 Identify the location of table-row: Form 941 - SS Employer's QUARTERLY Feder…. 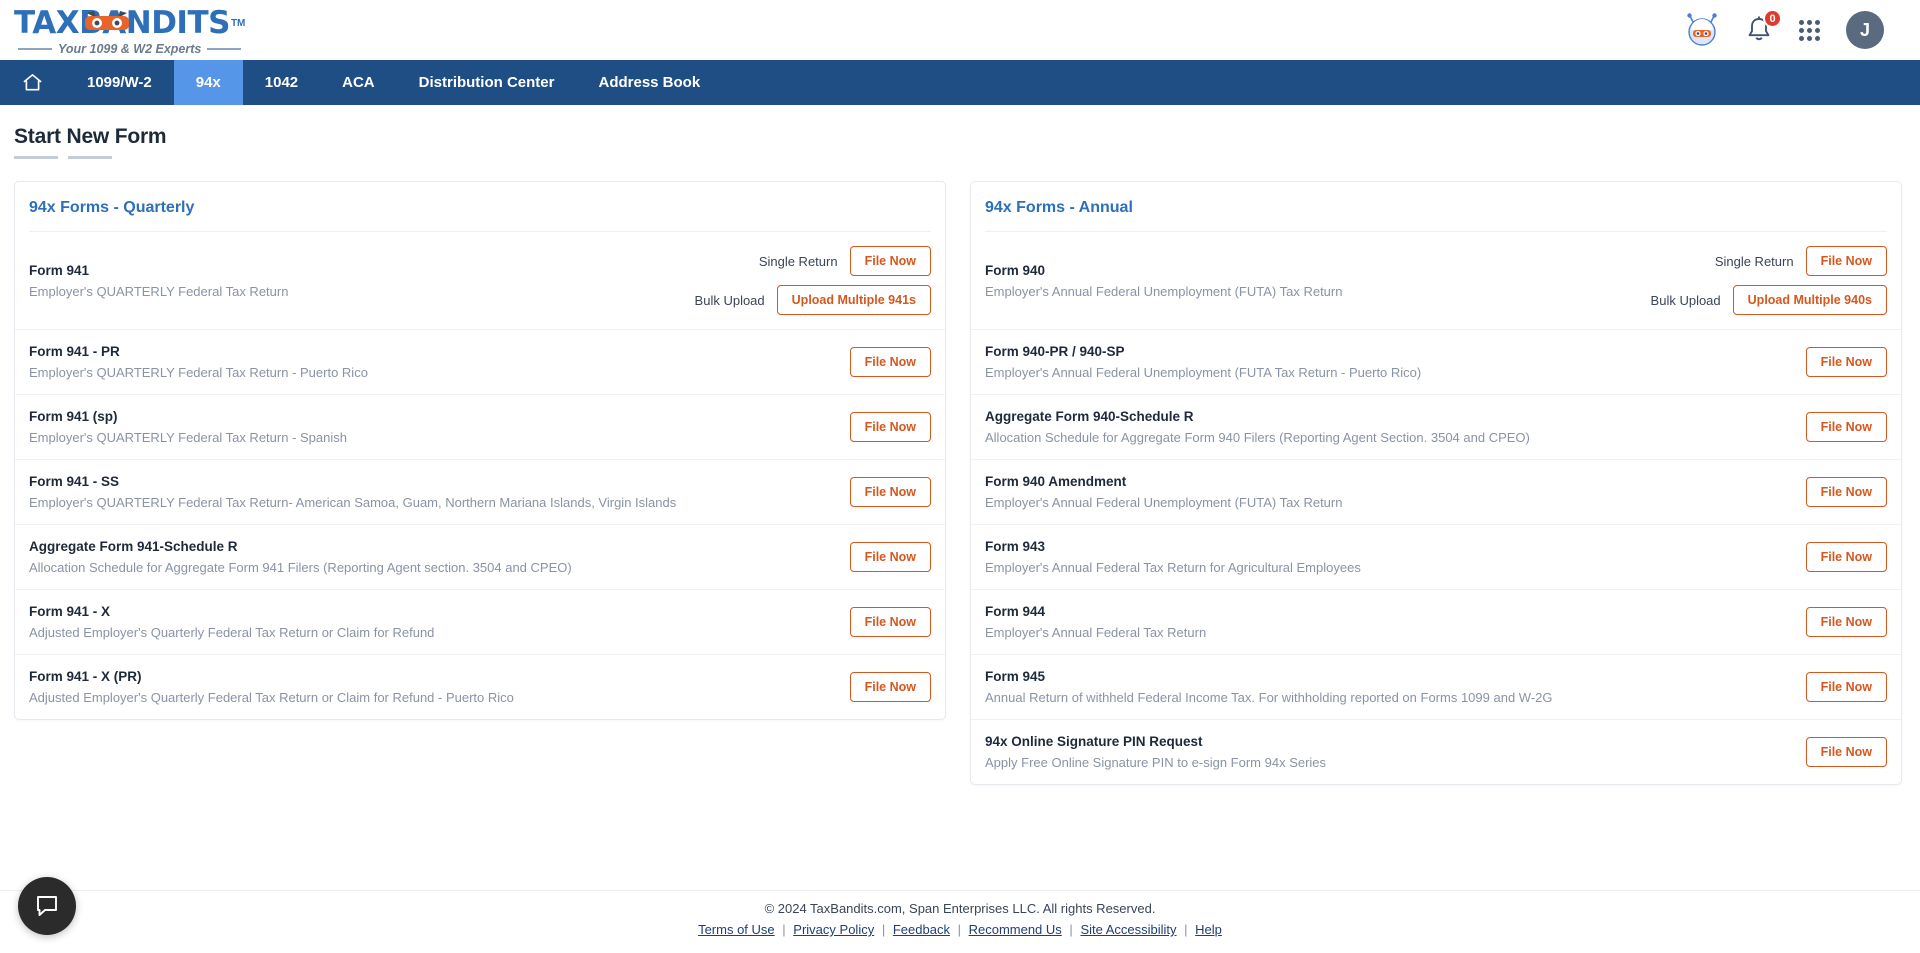
(480, 492).